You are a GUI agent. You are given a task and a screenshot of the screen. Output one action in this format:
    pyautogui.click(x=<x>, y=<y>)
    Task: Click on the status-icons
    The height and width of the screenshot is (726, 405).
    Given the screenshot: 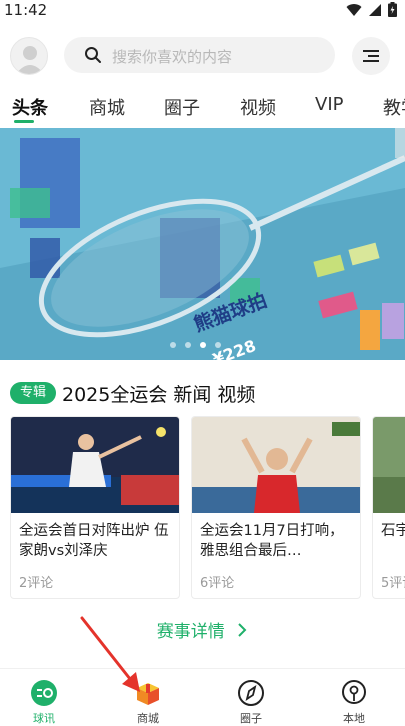 What is the action you would take?
    pyautogui.click(x=371, y=9)
    